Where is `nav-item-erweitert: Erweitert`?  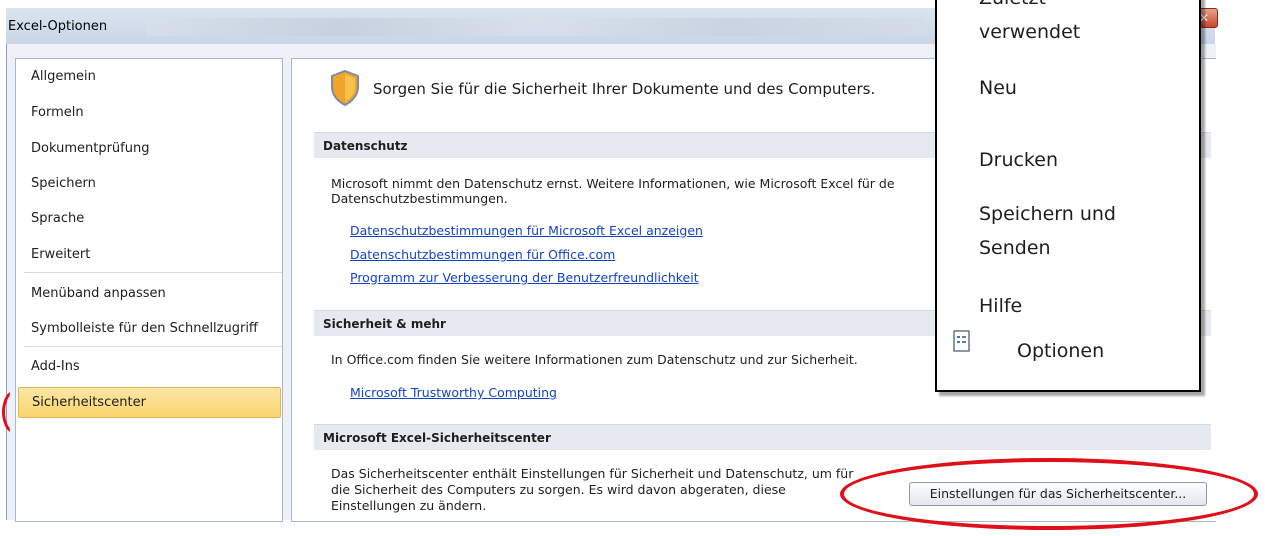 nav-item-erweitert: Erweitert is located at coordinates (147, 255).